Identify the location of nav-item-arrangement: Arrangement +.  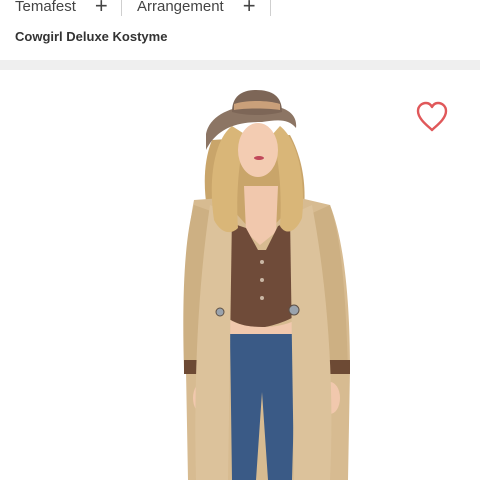
(196, 8).